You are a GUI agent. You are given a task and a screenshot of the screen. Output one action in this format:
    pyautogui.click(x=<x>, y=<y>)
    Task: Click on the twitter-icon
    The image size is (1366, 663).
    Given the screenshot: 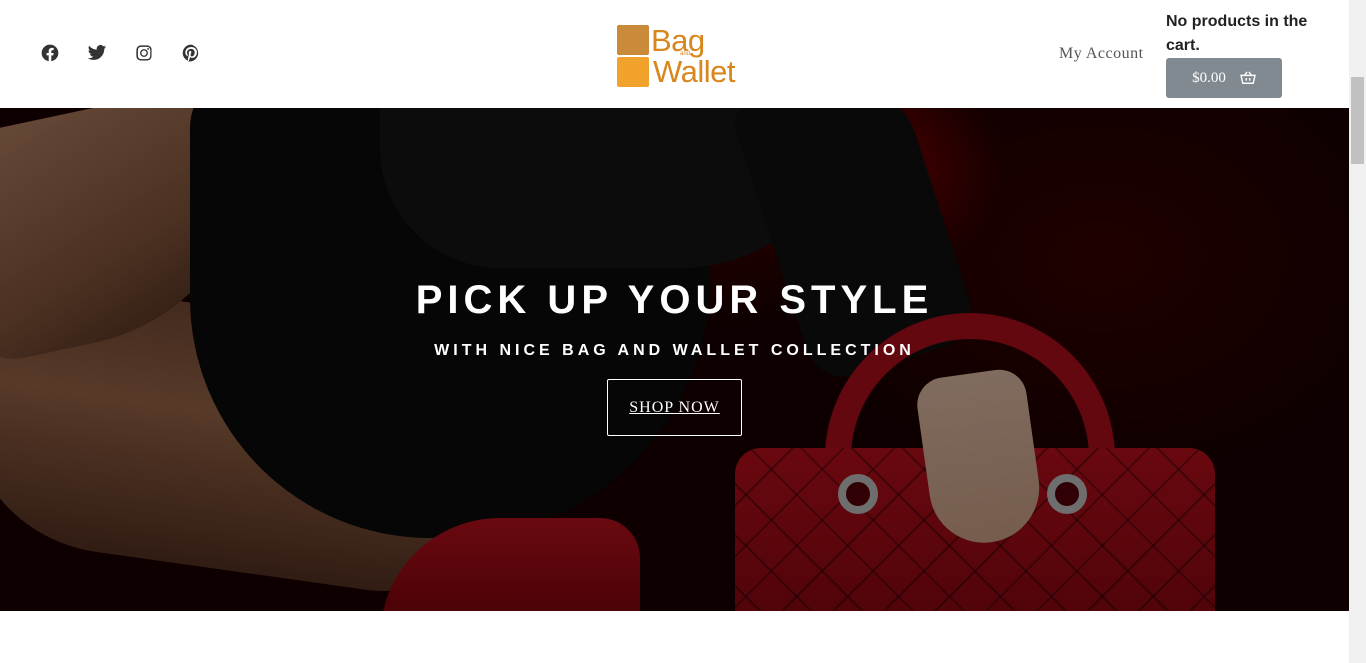 What is the action you would take?
    pyautogui.click(x=97, y=52)
    